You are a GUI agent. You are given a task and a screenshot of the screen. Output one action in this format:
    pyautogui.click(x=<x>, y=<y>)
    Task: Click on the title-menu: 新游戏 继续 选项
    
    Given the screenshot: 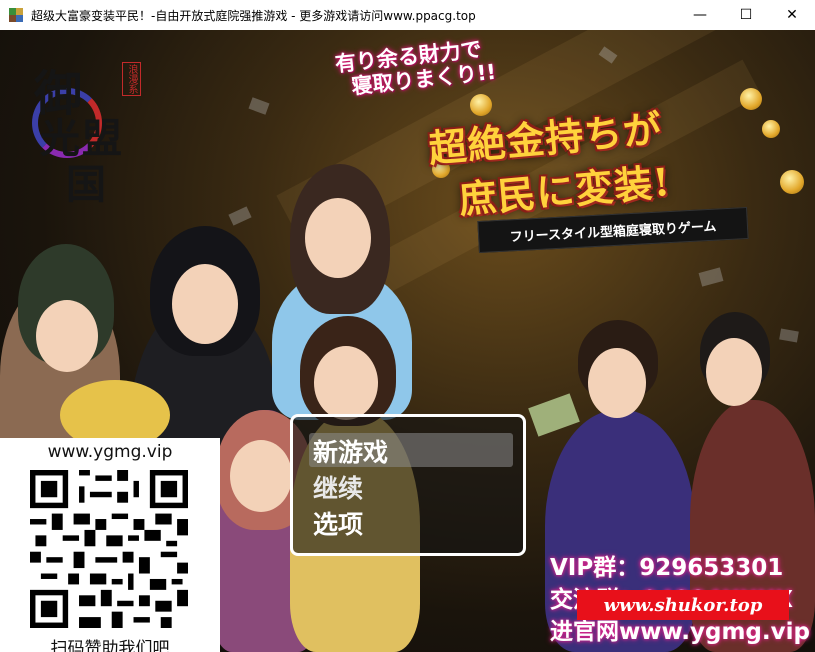 What is the action you would take?
    pyautogui.click(x=408, y=485)
    